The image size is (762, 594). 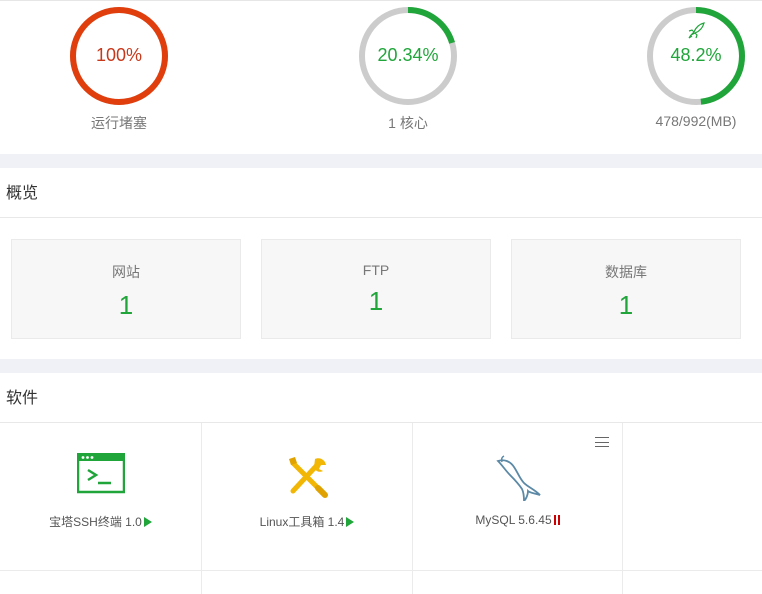 I want to click on software-item-empty, so click(x=692, y=497).